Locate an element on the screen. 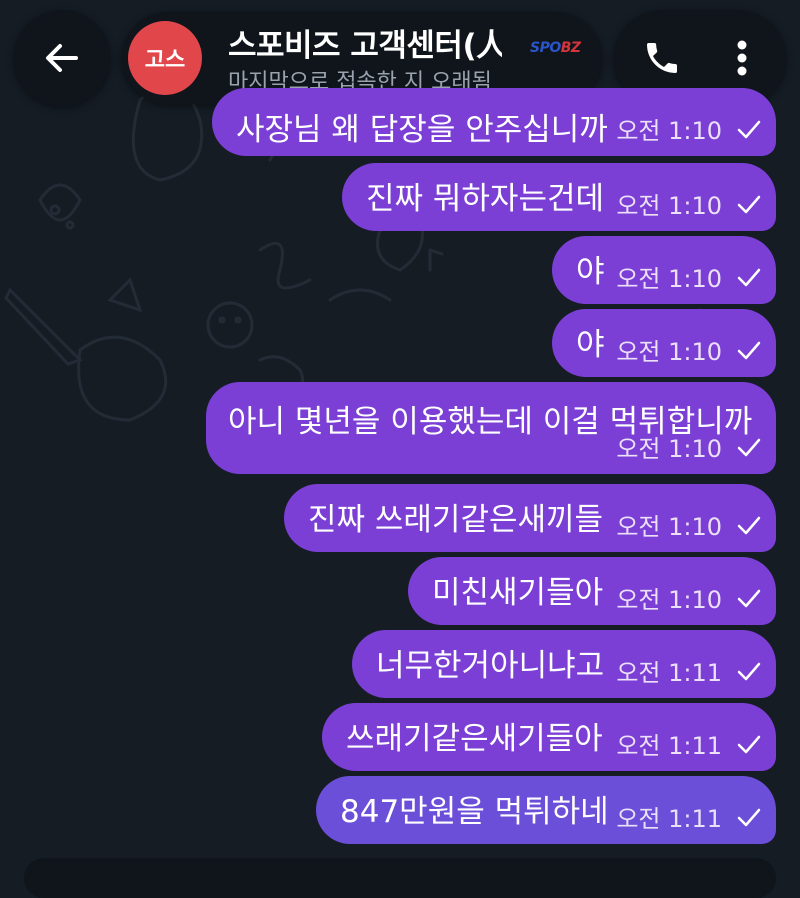  brand-logo: SPOBZ is located at coordinates (555, 48).